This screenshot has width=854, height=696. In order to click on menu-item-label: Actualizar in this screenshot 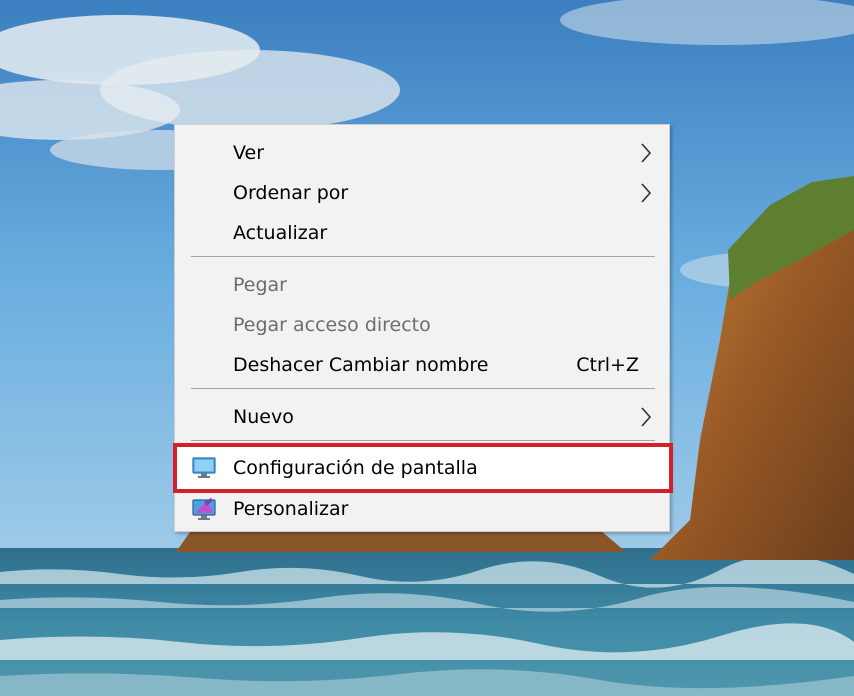, I will do `click(280, 233)`.